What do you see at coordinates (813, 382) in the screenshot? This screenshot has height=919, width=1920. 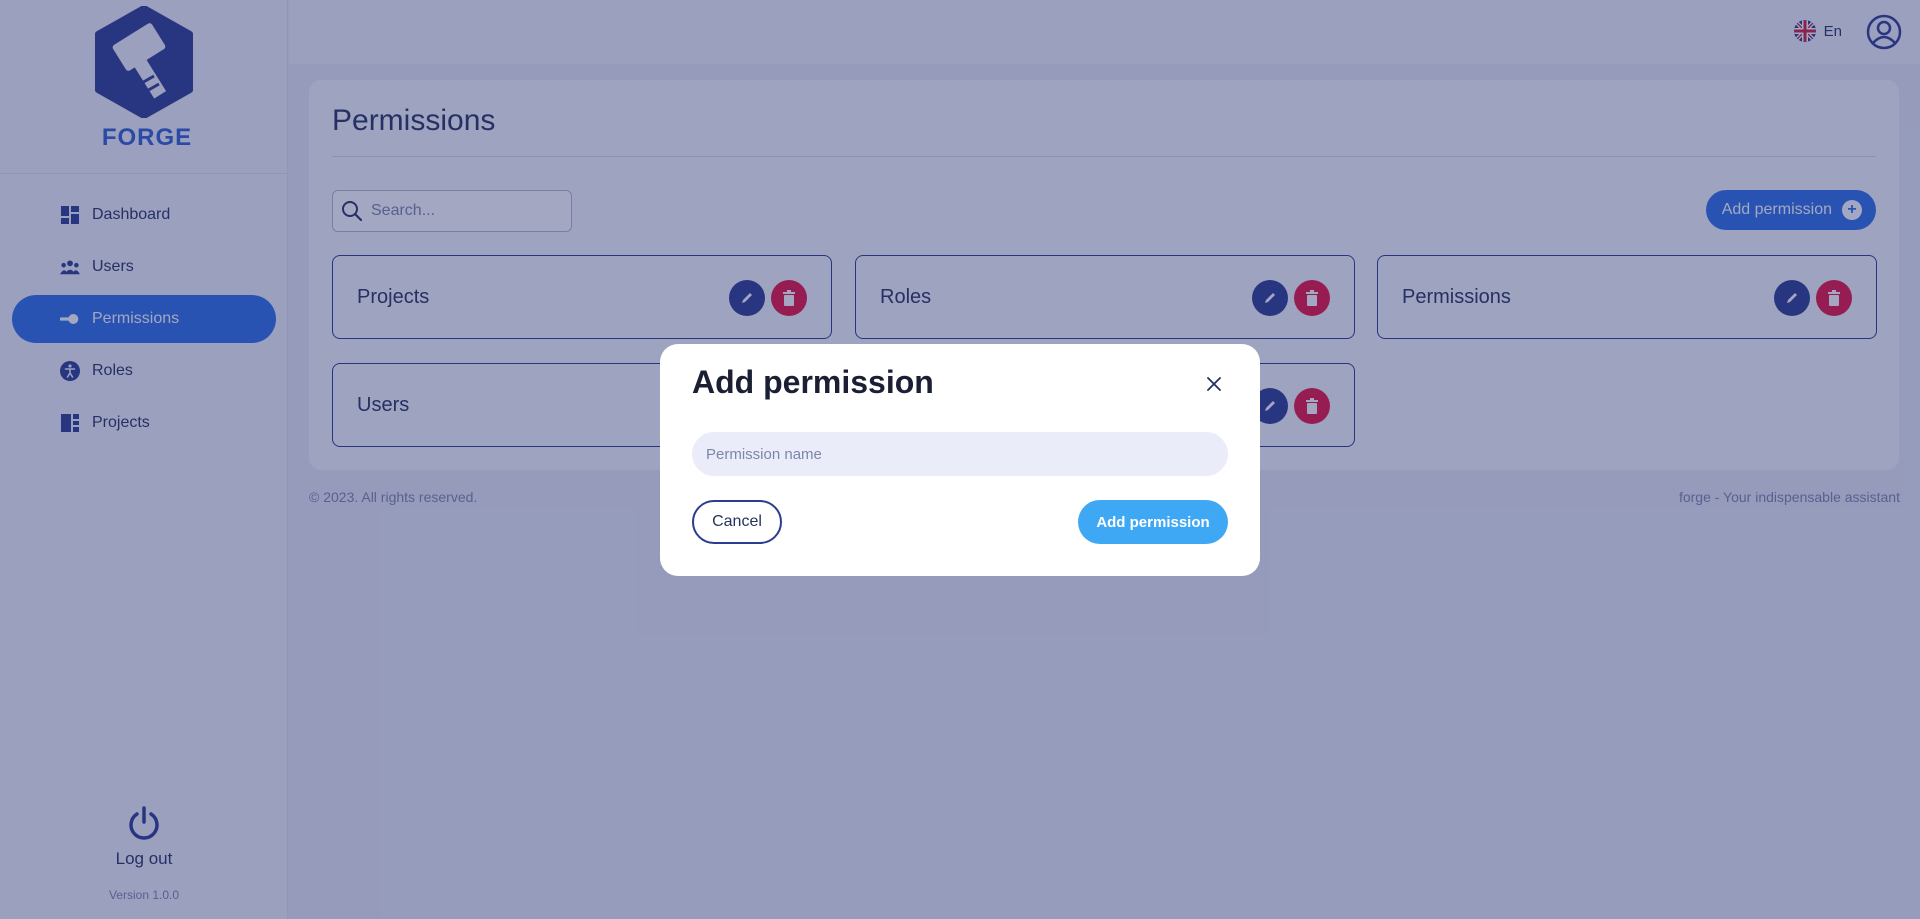 I see `dialog-title: Add permission` at bounding box center [813, 382].